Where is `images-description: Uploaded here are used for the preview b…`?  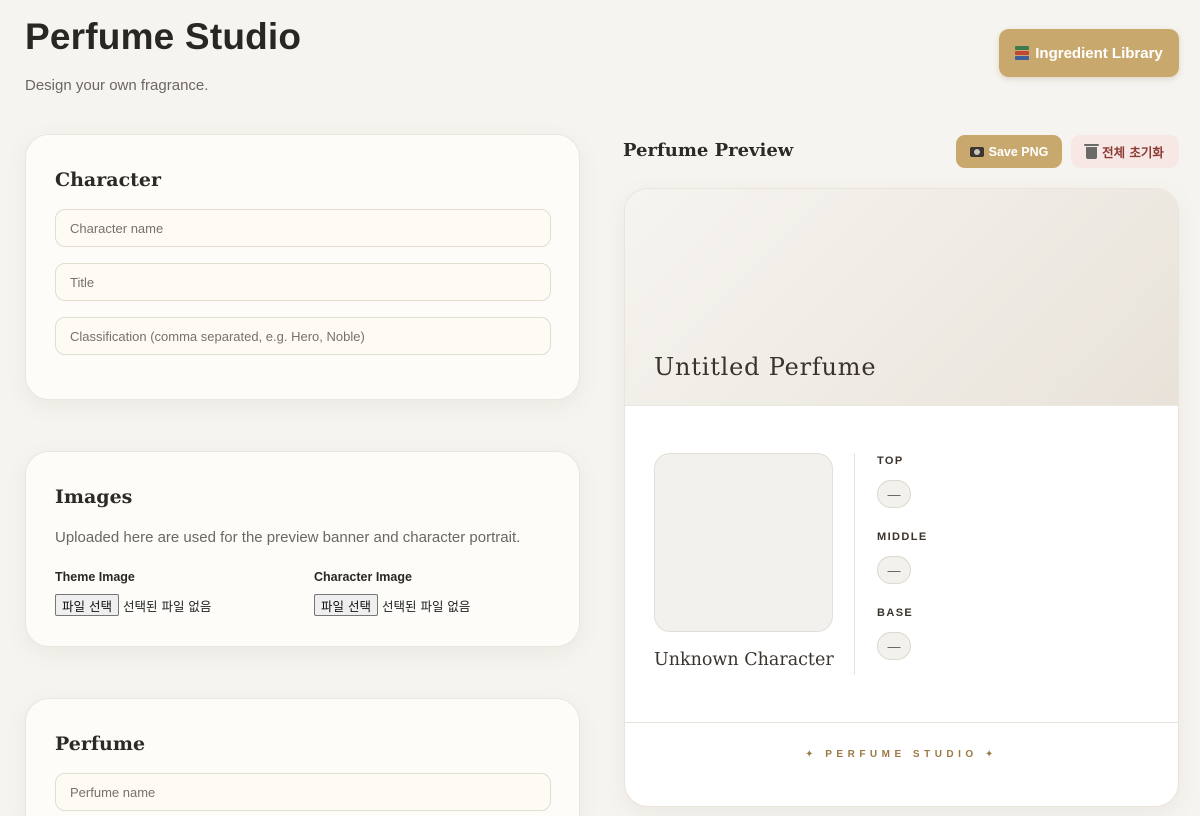 images-description: Uploaded here are used for the preview b… is located at coordinates (288, 537).